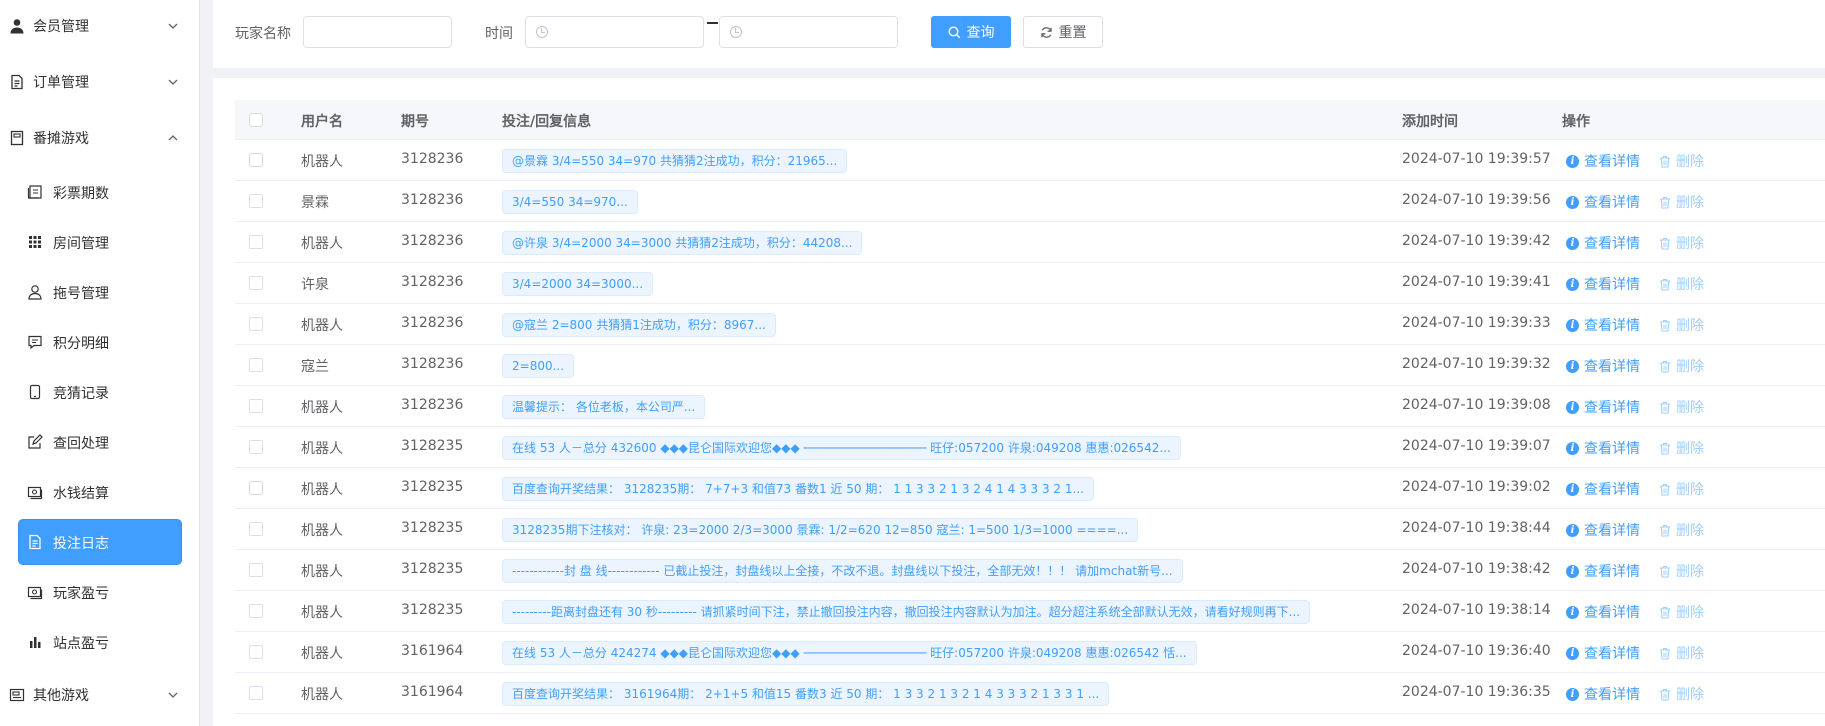  I want to click on select-all-checkbox, so click(256, 120).